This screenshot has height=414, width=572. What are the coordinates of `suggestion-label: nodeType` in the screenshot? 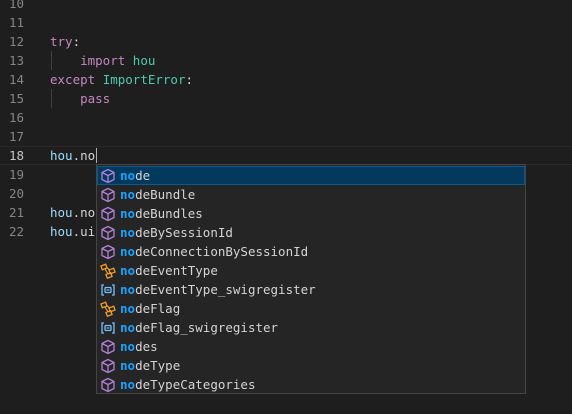 It's located at (150, 365).